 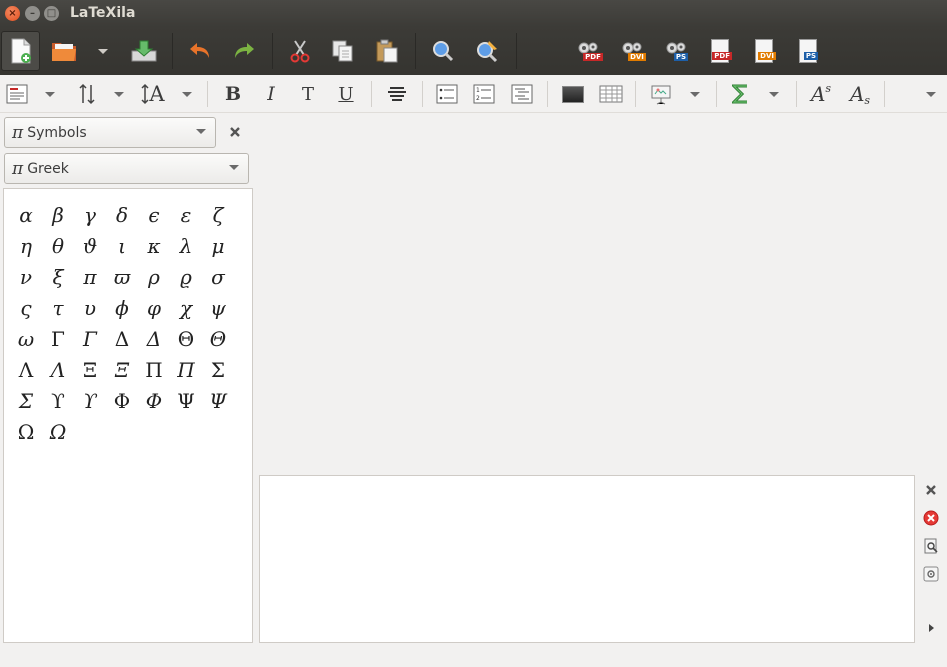 What do you see at coordinates (144, 51) in the screenshot?
I see `save-button` at bounding box center [144, 51].